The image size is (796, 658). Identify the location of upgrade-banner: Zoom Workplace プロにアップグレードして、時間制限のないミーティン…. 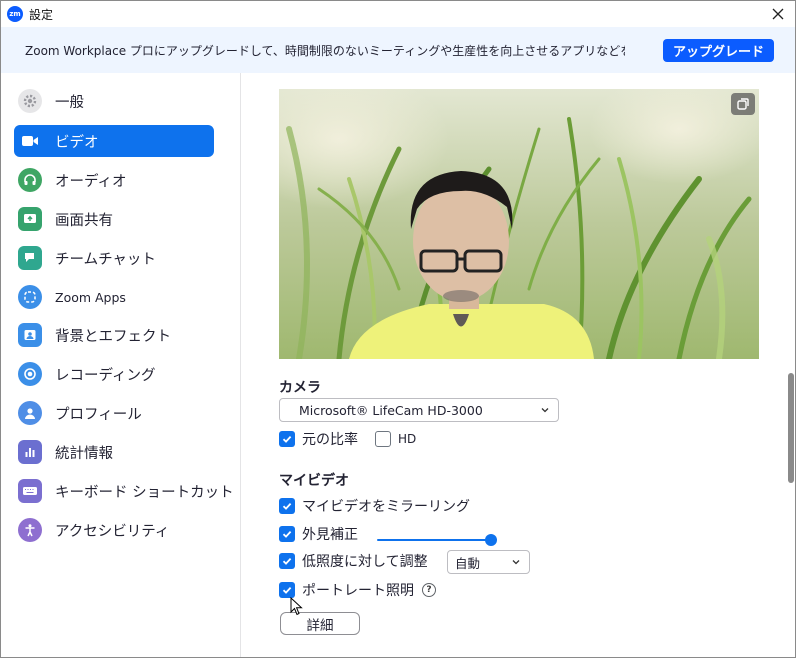
(398, 50).